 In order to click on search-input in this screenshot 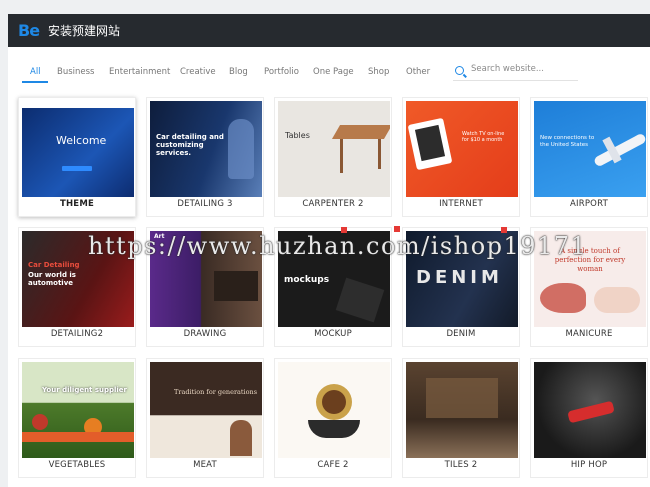, I will do `click(521, 69)`.